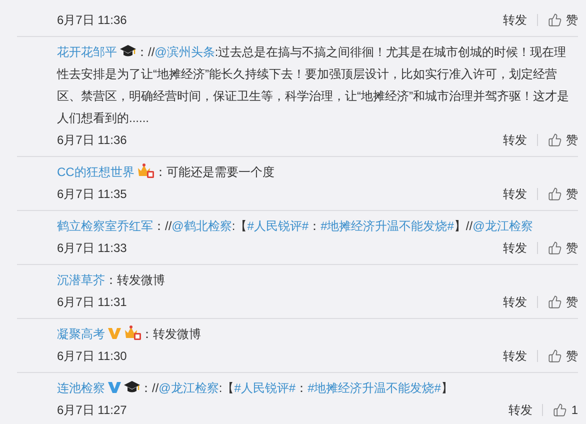 This screenshot has width=586, height=424. I want to click on comment-time: 6月7日 11:35, so click(92, 194).